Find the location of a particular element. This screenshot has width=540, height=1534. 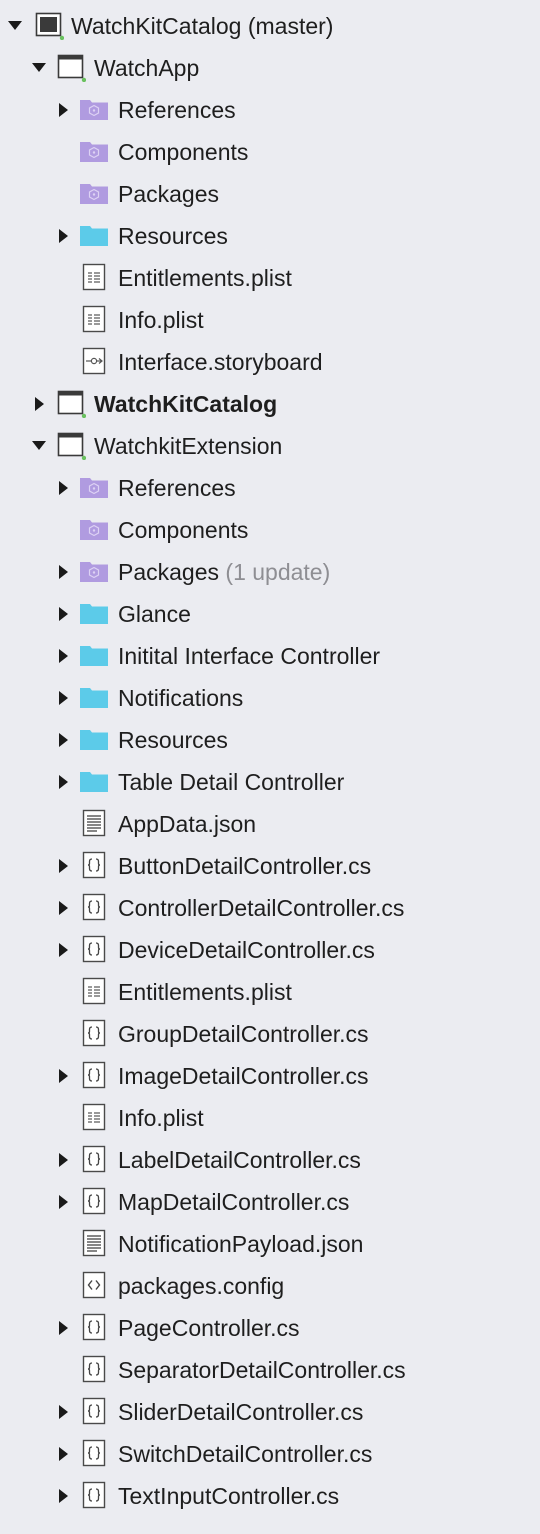

tree-item-label: Initital Interface Controller is located at coordinates (249, 656).